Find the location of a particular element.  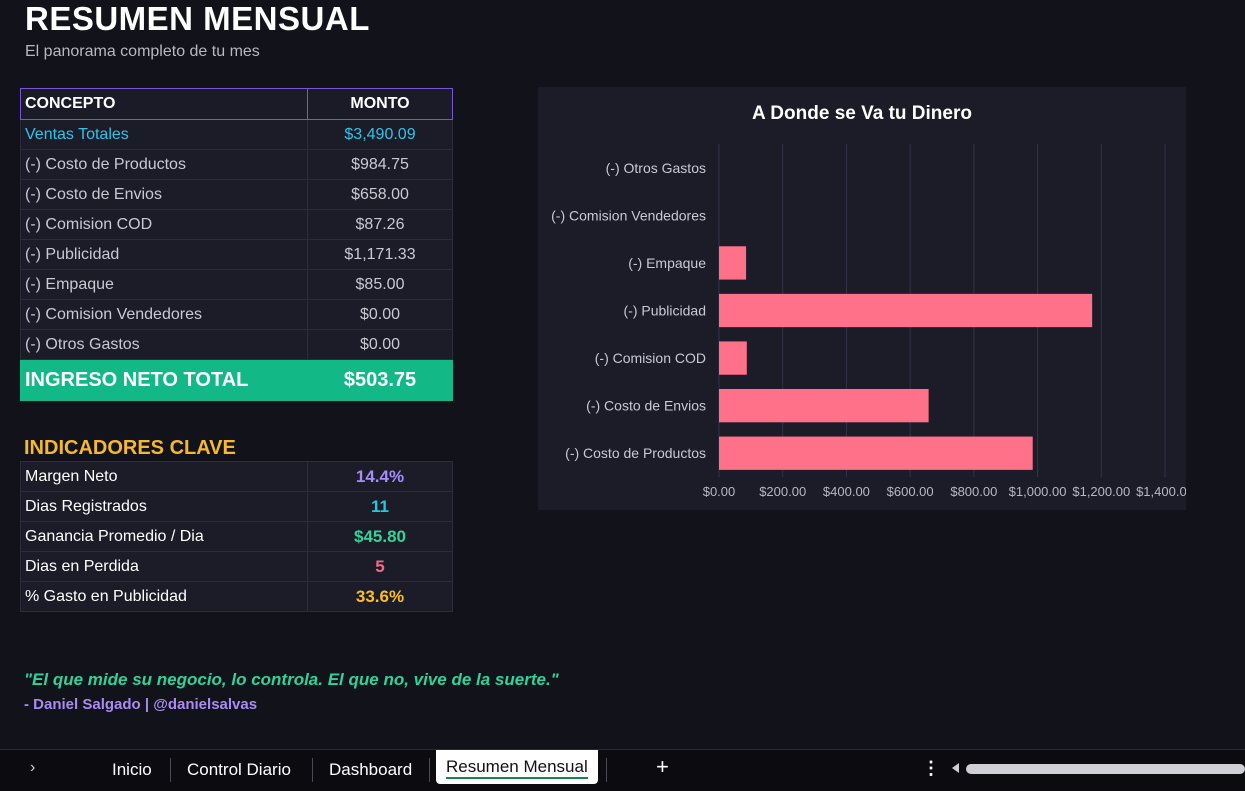

summary-row: (-) Empaque $85.00 is located at coordinates (236, 284).